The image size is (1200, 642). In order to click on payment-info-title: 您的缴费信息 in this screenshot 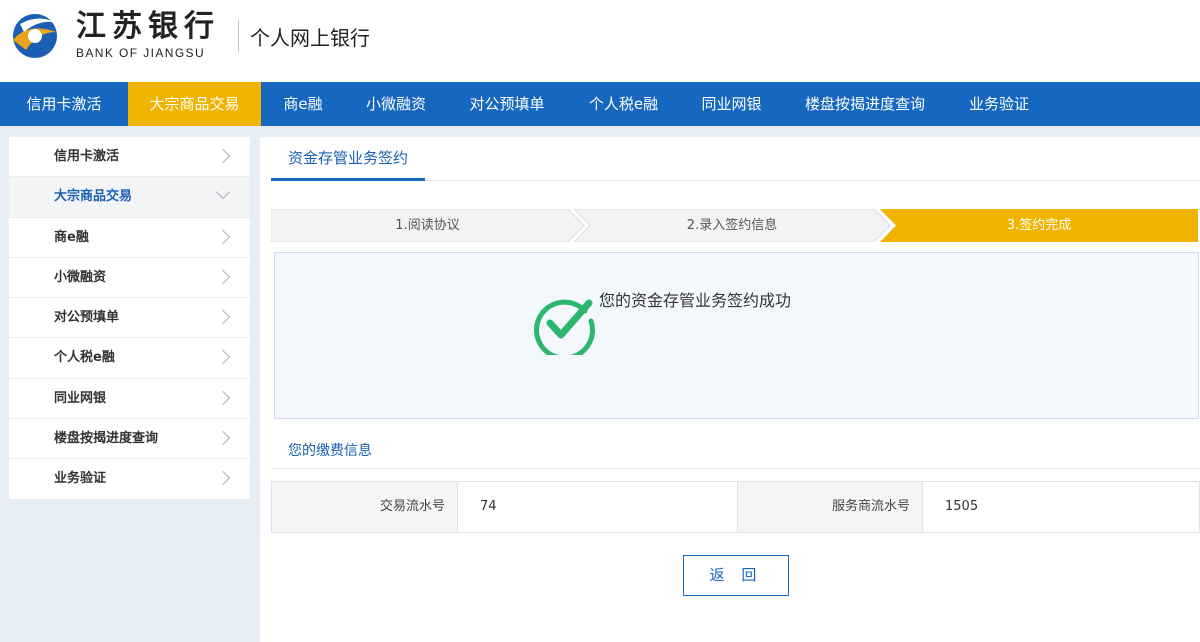, I will do `click(330, 451)`.